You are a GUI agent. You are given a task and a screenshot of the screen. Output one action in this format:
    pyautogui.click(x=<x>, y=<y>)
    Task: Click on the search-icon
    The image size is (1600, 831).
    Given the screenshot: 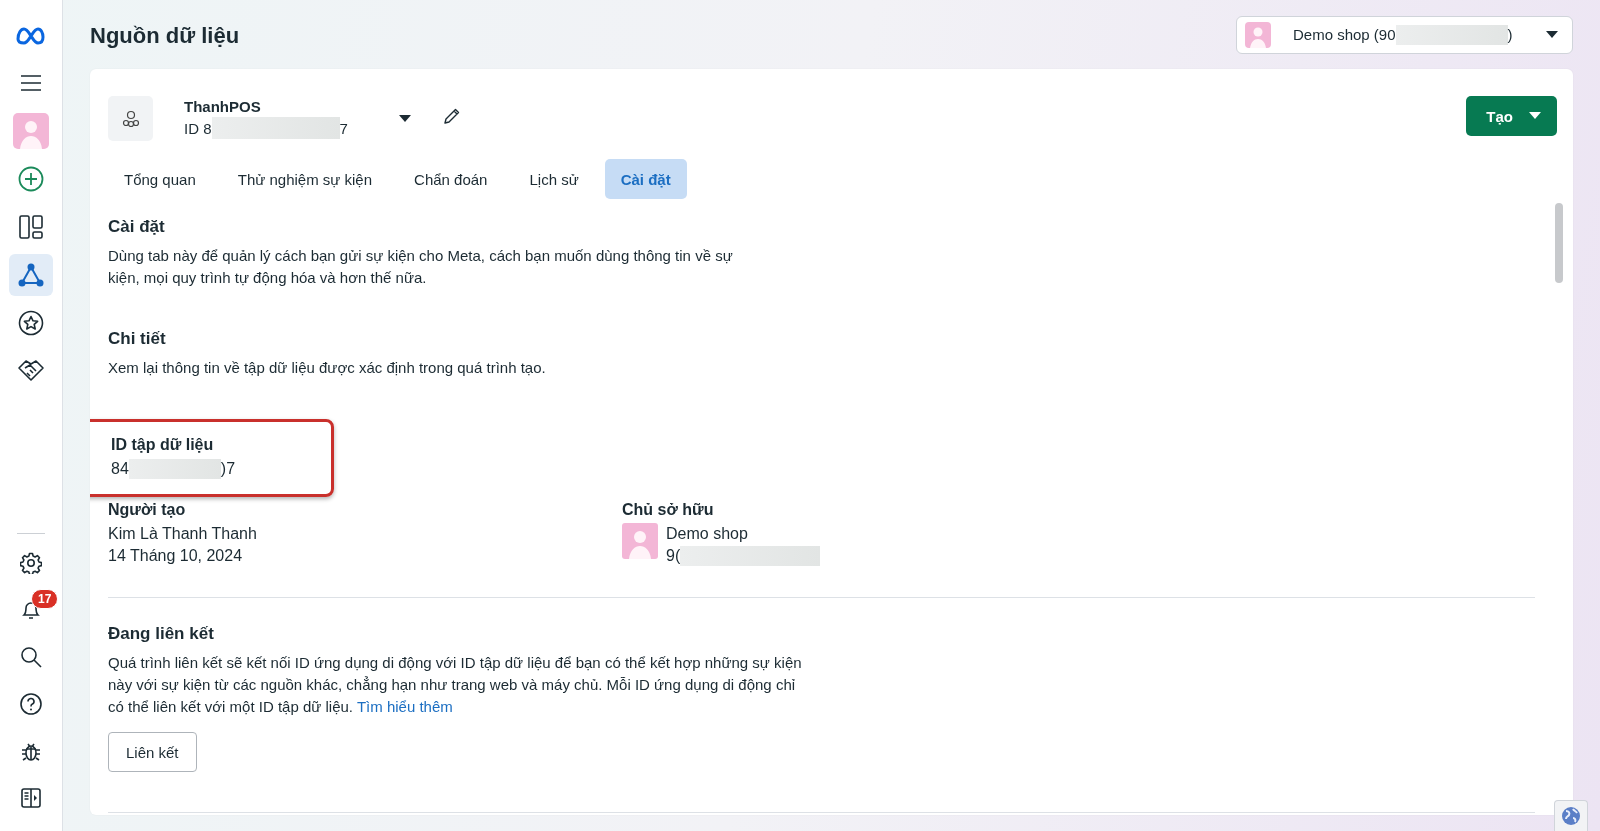 What is the action you would take?
    pyautogui.click(x=31, y=657)
    